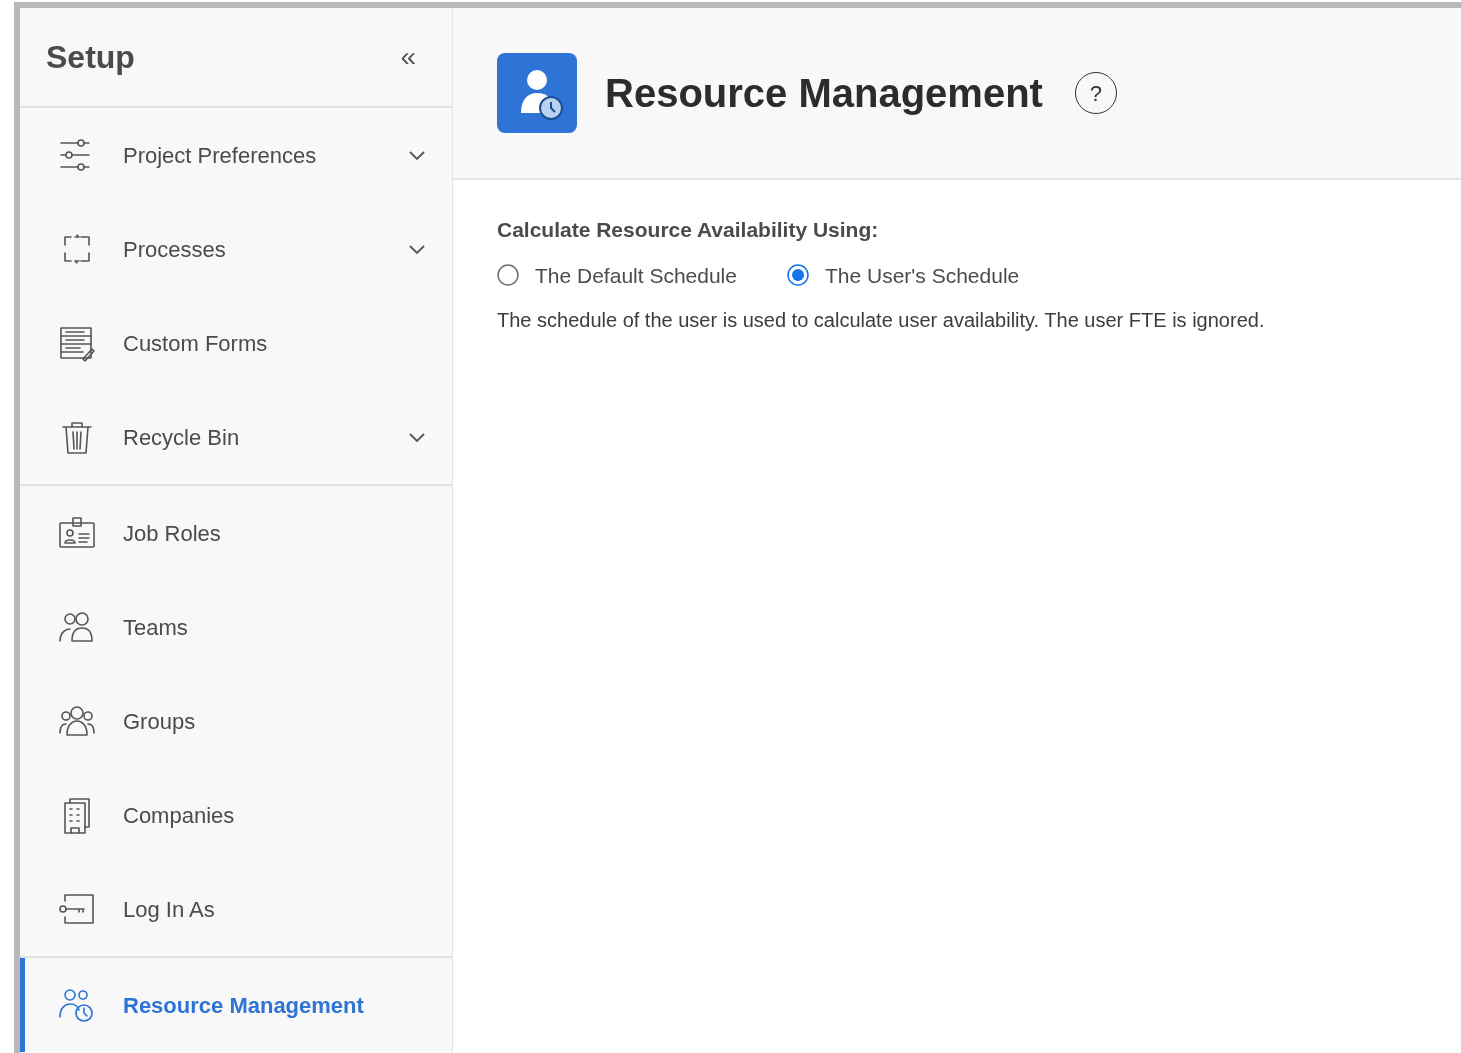  I want to click on sidebar-title: Setup, so click(90, 57).